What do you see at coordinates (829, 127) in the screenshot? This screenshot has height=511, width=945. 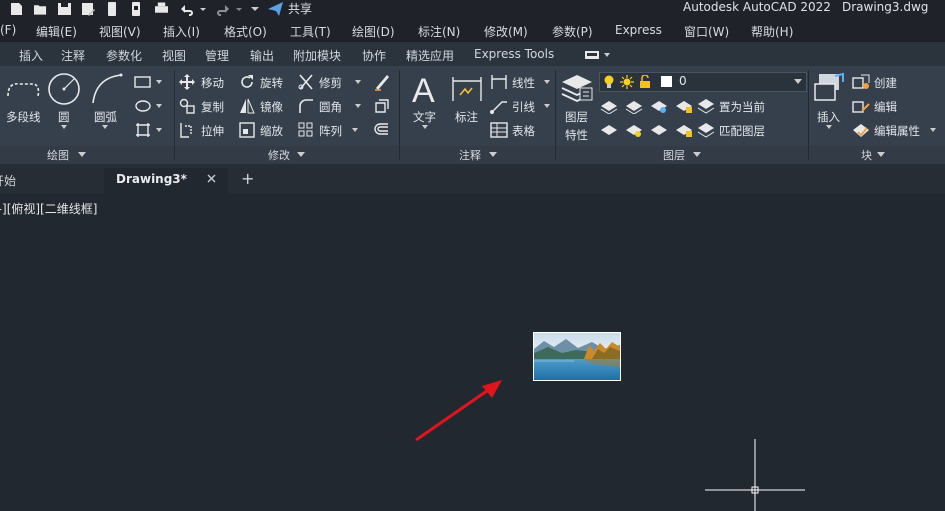 I see `insert-dropdown-icon` at bounding box center [829, 127].